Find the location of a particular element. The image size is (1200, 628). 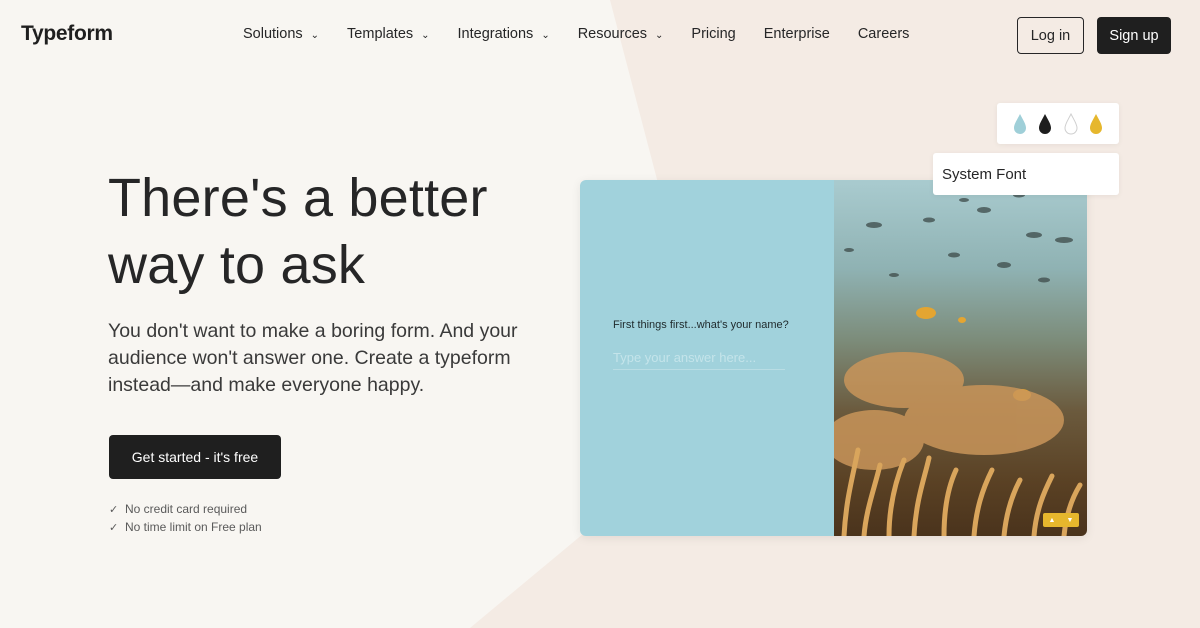

coral-reef-image is located at coordinates (955, 358).